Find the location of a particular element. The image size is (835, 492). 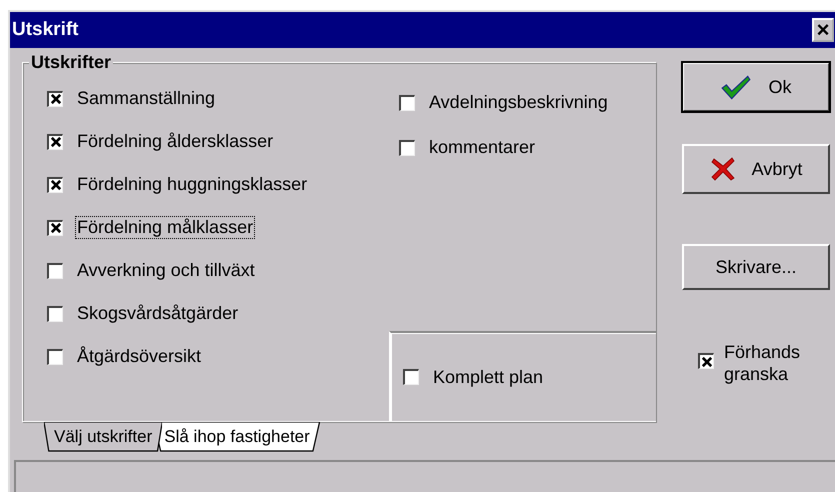

checkbox-label: Avdelningsbeskrivning is located at coordinates (518, 102).